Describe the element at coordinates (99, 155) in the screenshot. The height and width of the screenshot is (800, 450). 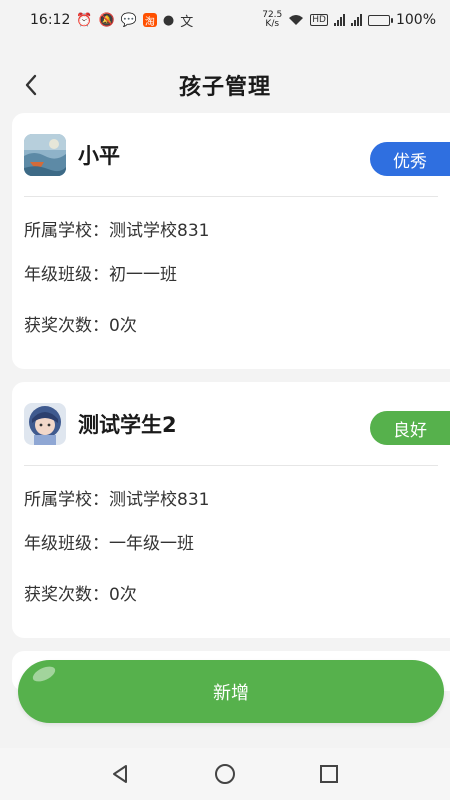
I see `child-name: 小平` at that location.